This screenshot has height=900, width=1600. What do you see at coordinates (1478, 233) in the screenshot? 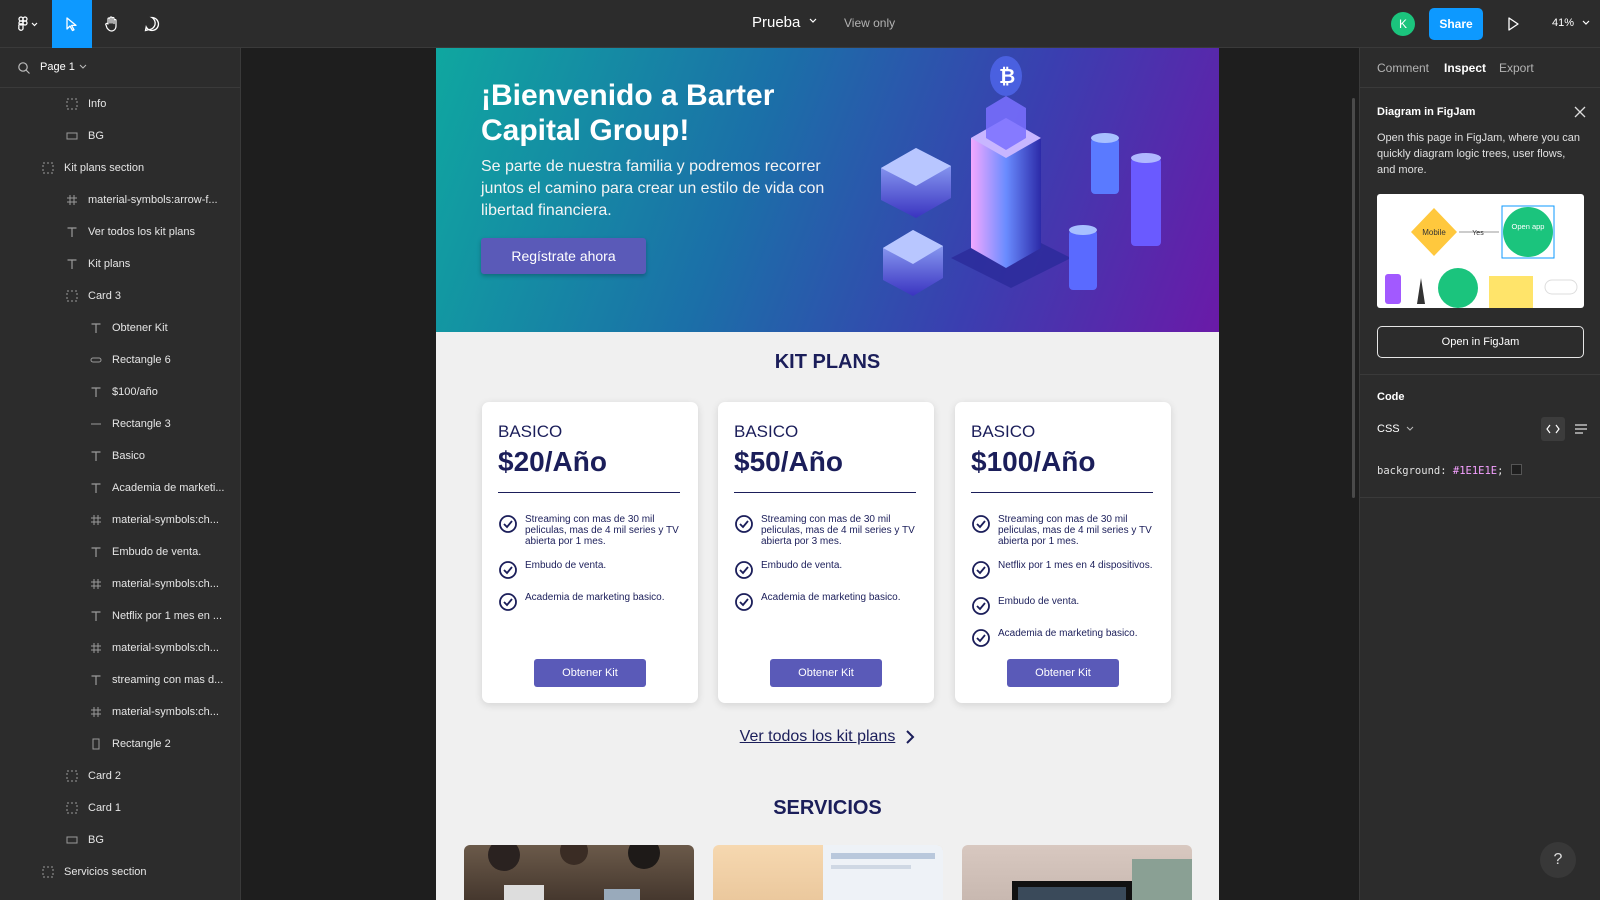
I see `diagram-yes-label: Yes` at bounding box center [1478, 233].